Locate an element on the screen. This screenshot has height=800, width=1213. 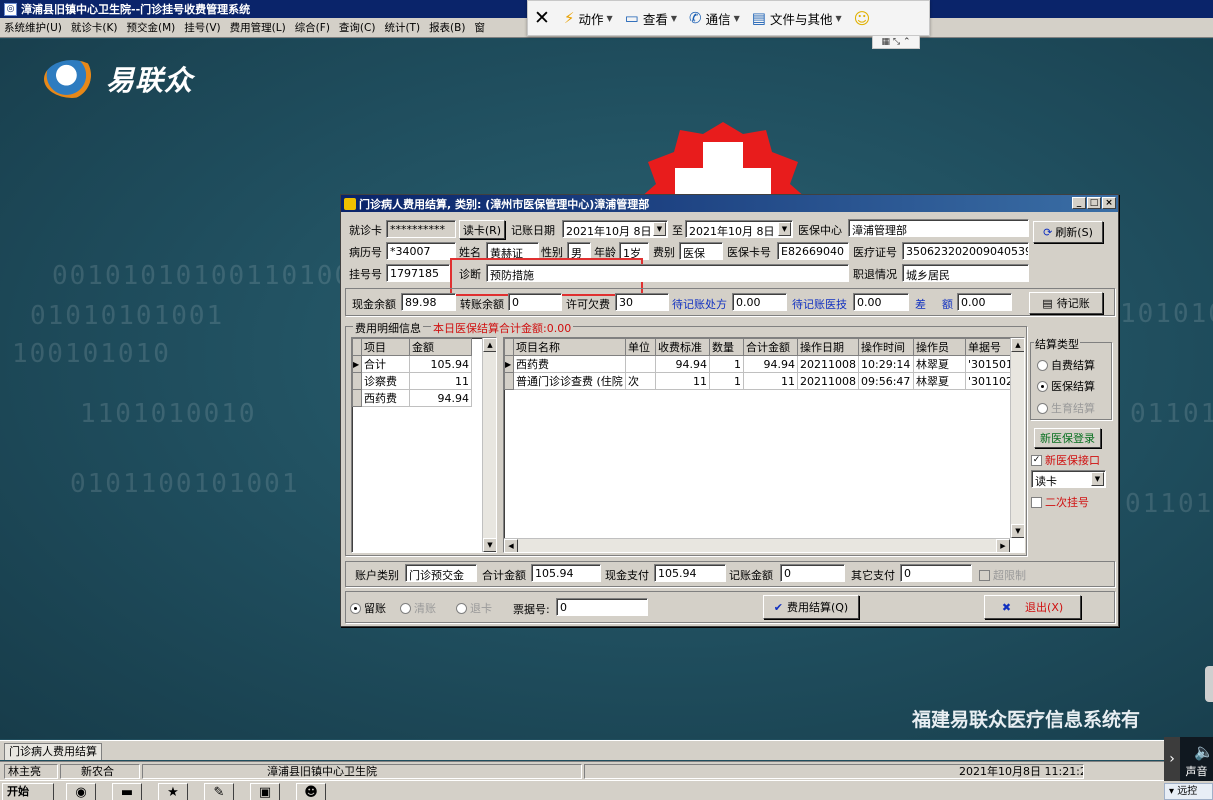
summary-scrollbar: ▲ ▼ is located at coordinates (489, 445).